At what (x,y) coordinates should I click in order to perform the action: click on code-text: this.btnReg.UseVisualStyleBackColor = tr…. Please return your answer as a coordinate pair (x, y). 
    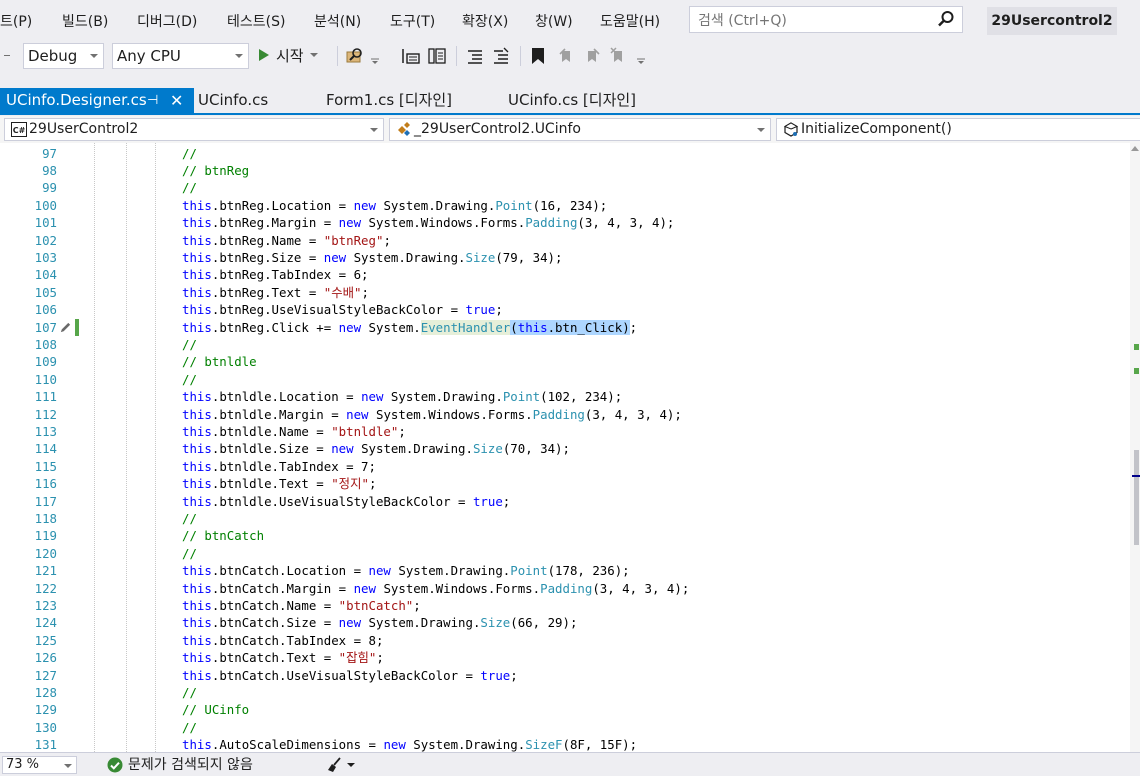
    Looking at the image, I should click on (342, 309).